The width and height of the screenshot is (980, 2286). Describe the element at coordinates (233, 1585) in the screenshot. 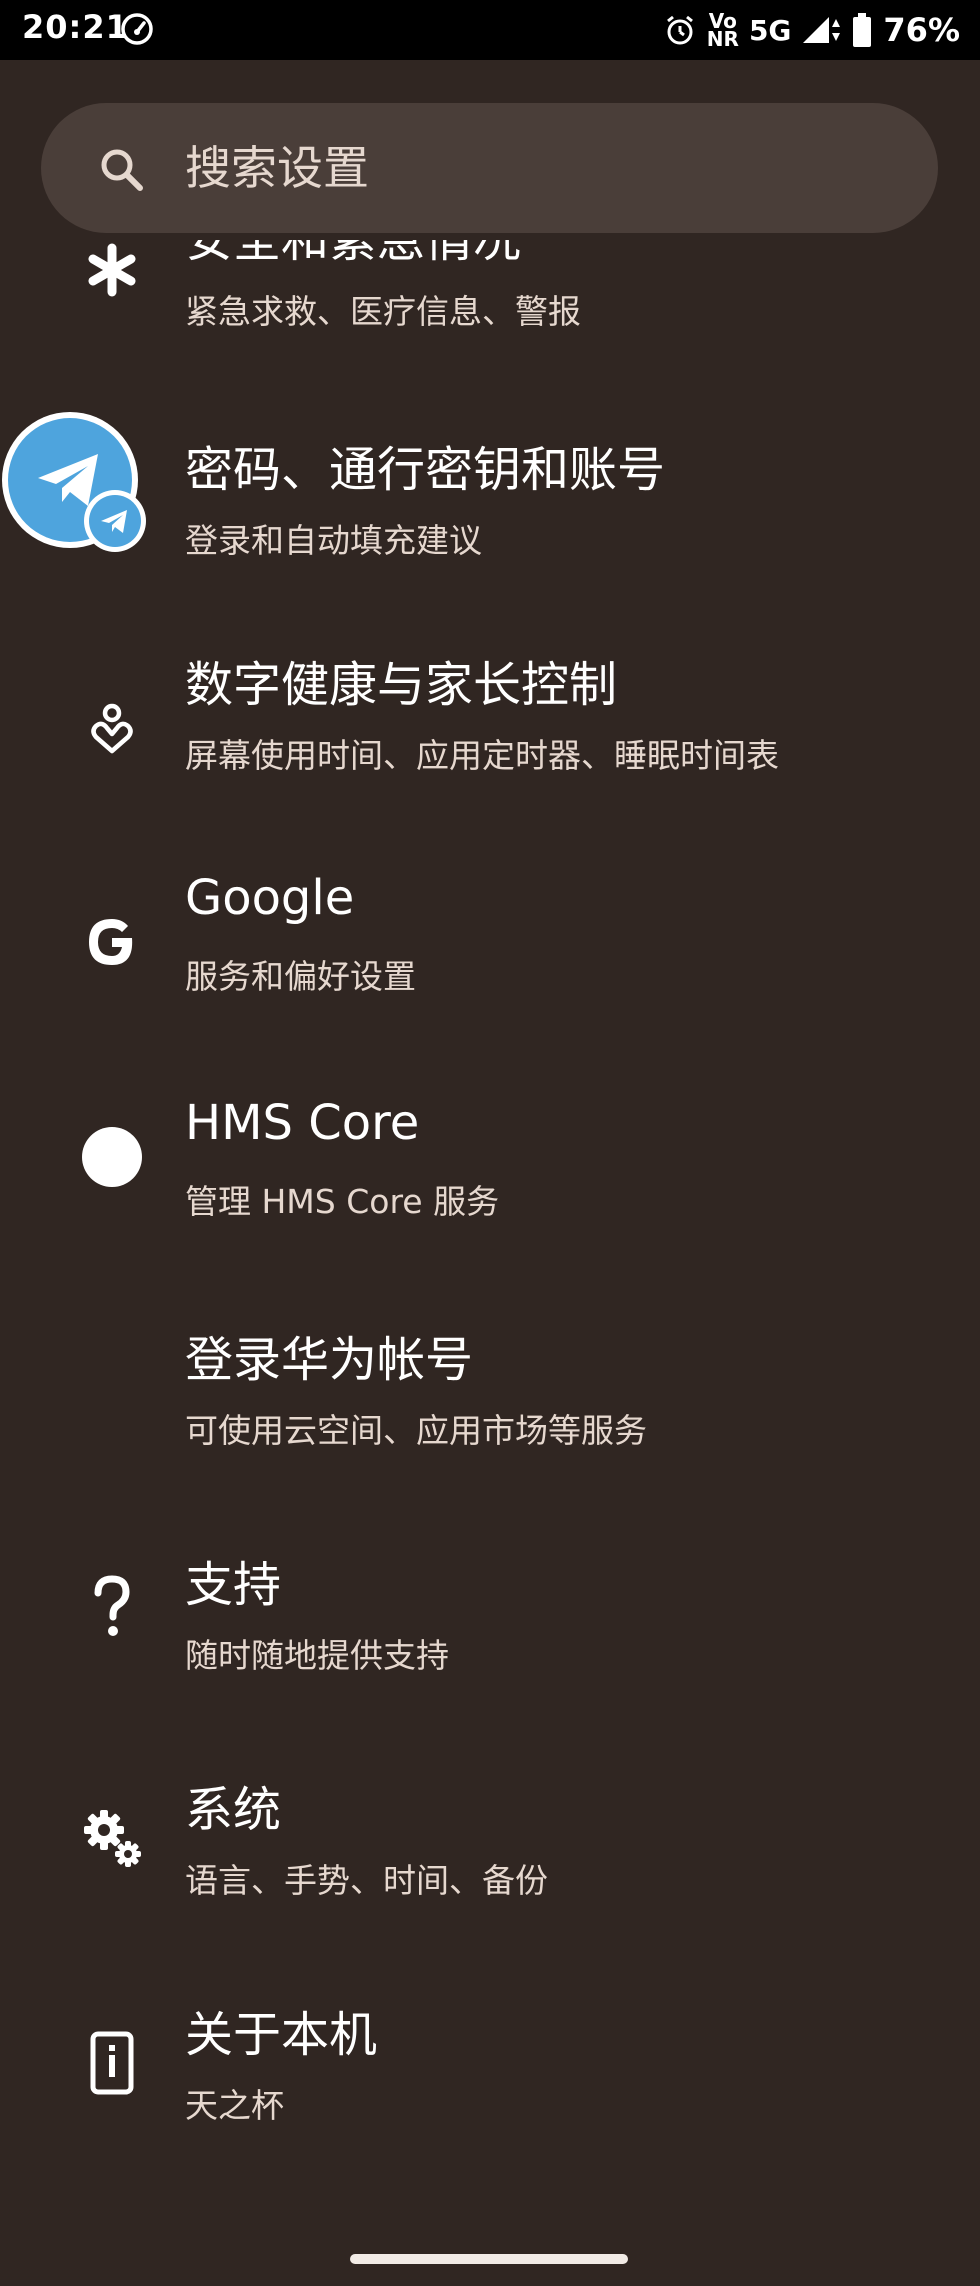

I see `settings-item-title: 支持` at that location.